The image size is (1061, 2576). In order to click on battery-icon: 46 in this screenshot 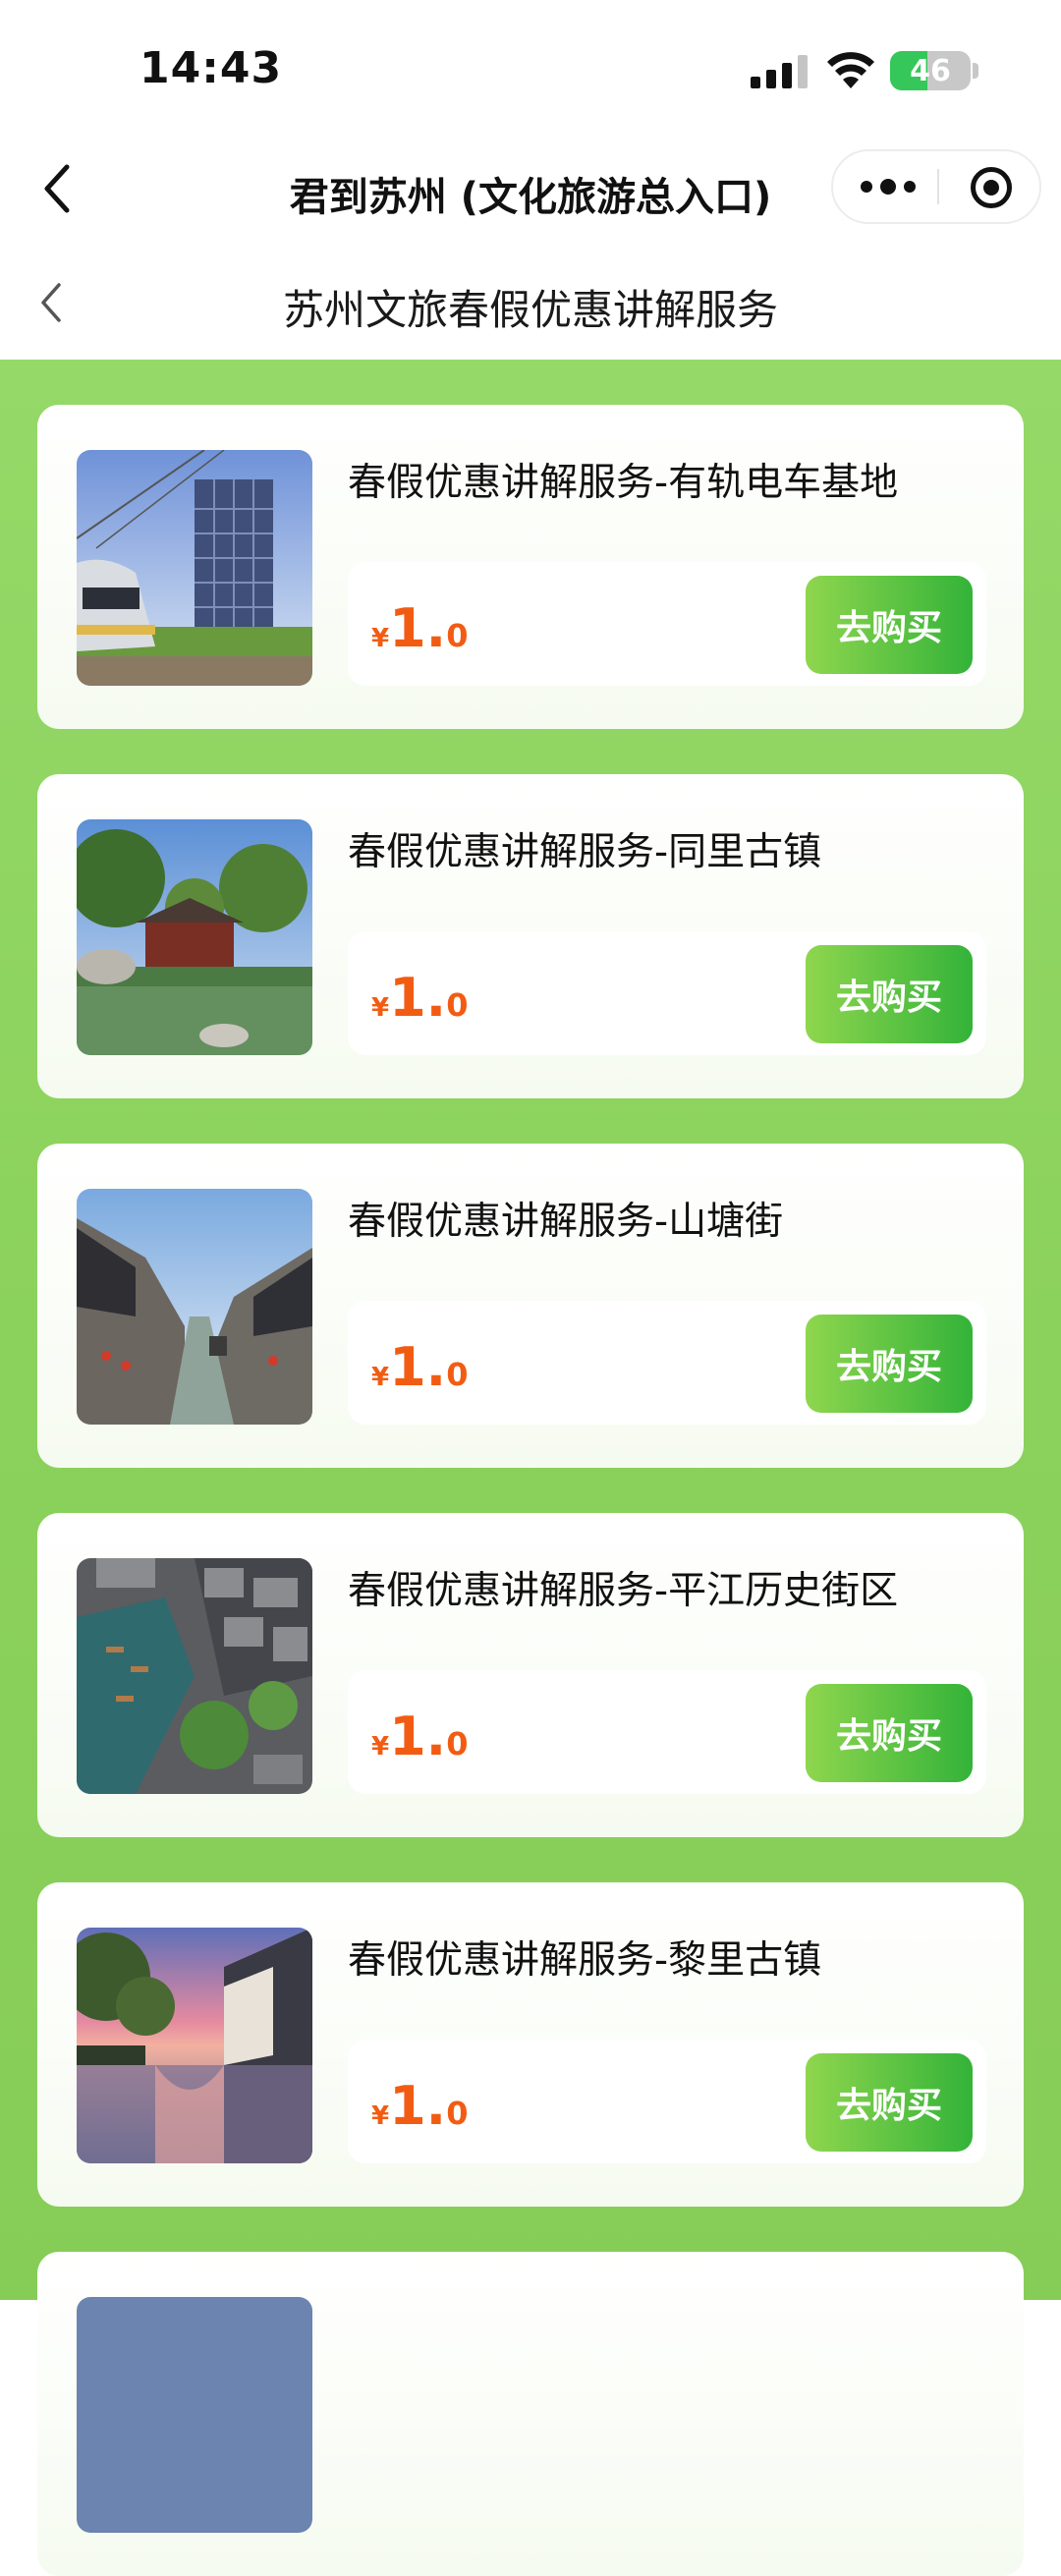, I will do `click(930, 70)`.